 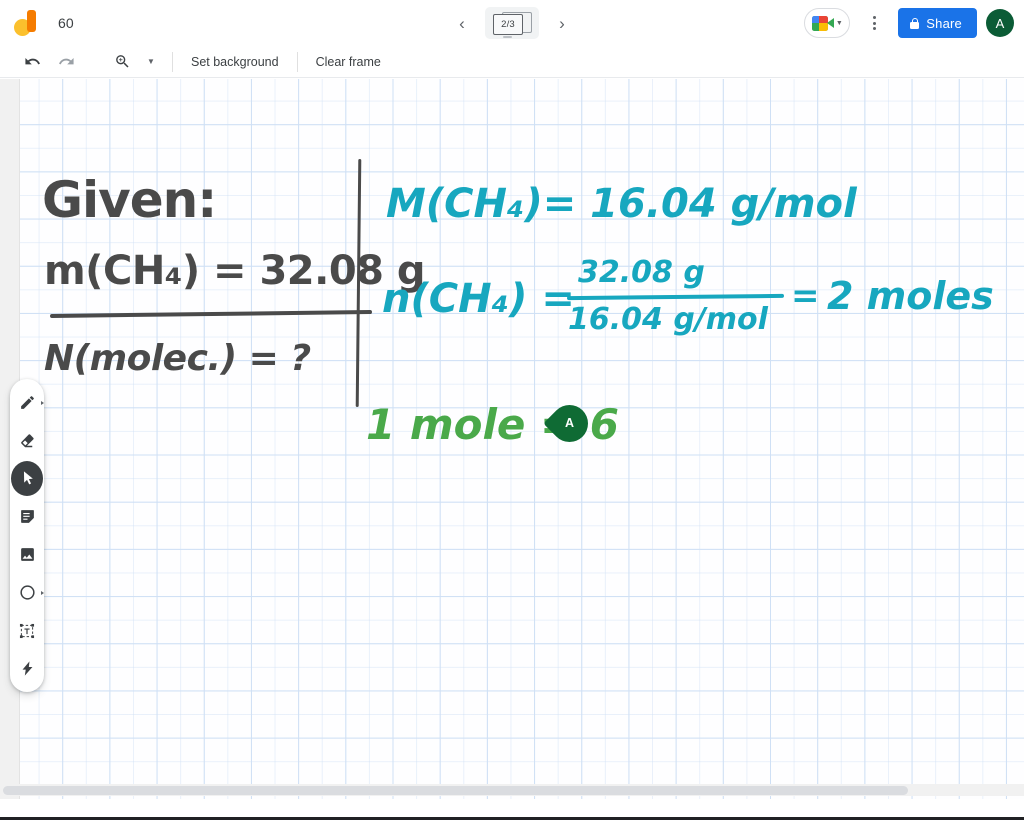 I want to click on frame-counter-label: 2/3, so click(x=508, y=24).